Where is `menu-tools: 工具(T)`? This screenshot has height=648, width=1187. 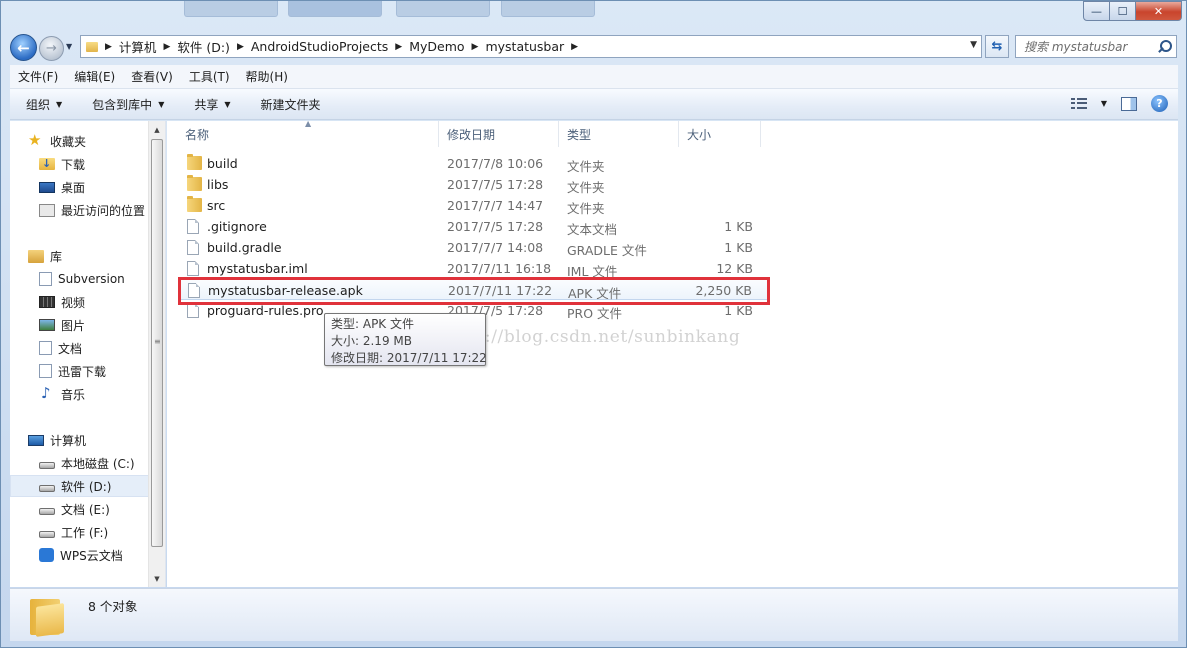 menu-tools: 工具(T) is located at coordinates (209, 76).